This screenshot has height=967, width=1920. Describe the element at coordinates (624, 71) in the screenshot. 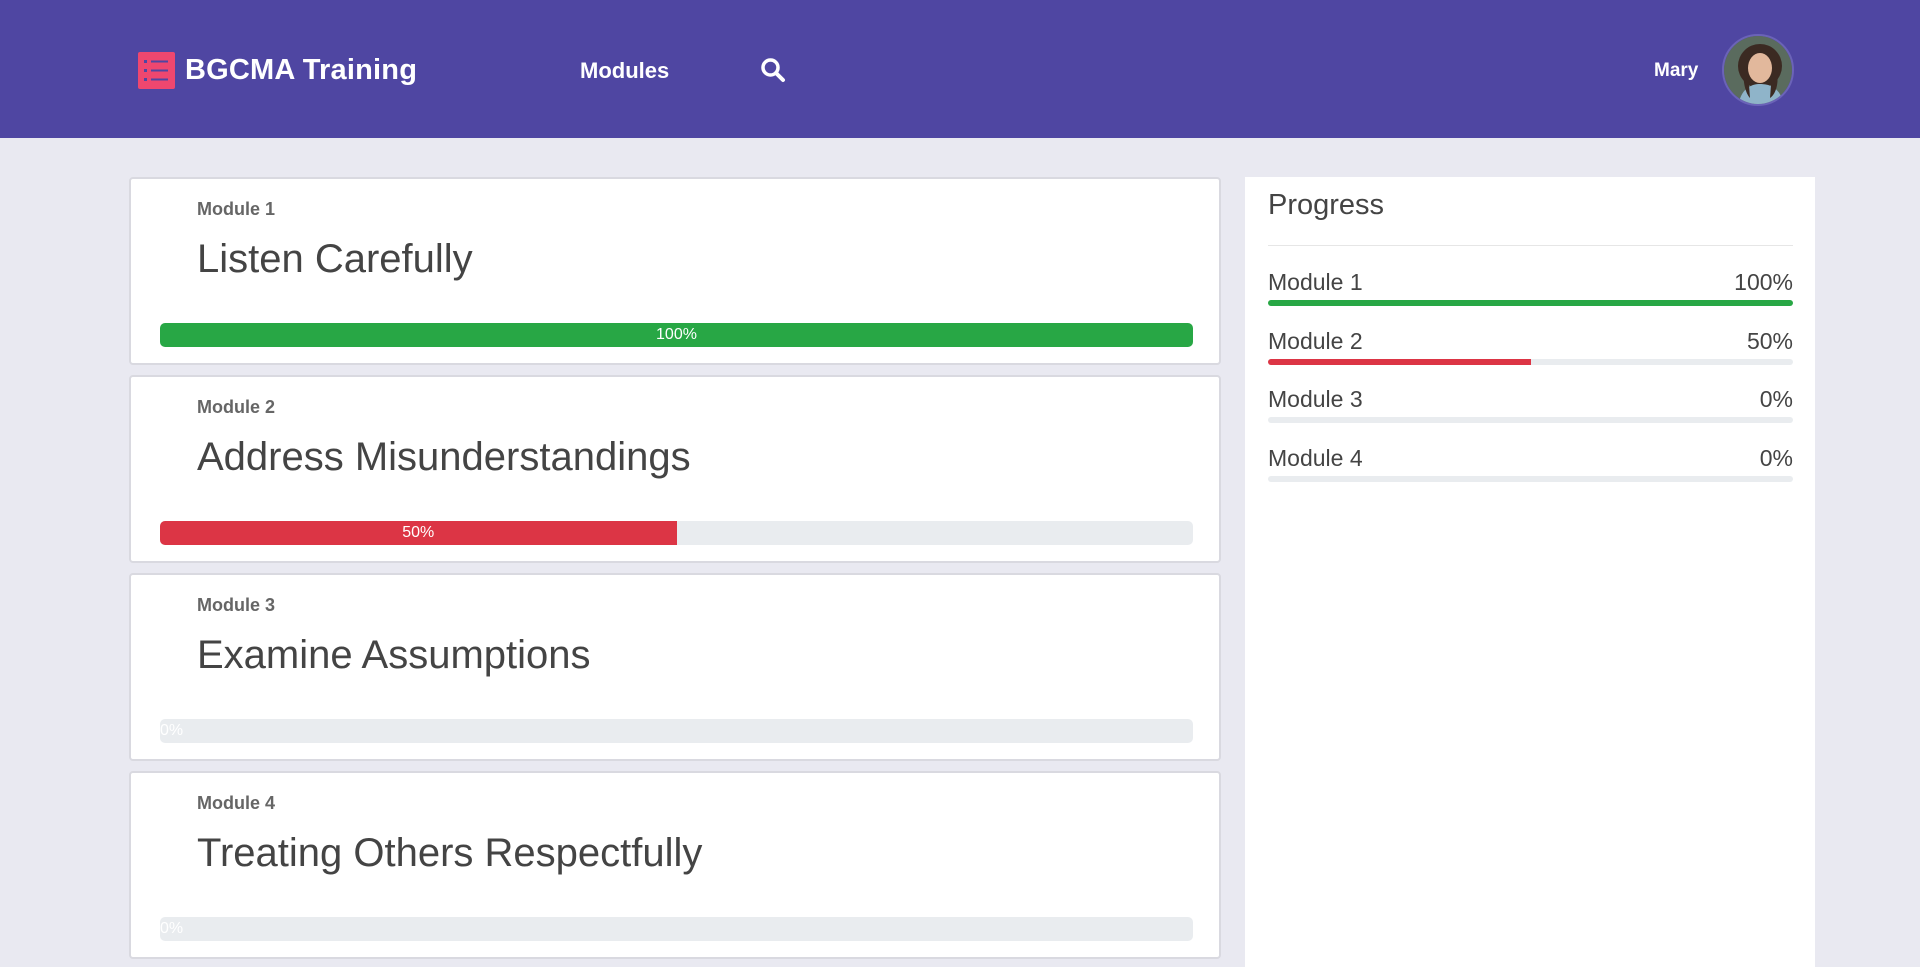

I see `nav-modules-link: Modules` at that location.